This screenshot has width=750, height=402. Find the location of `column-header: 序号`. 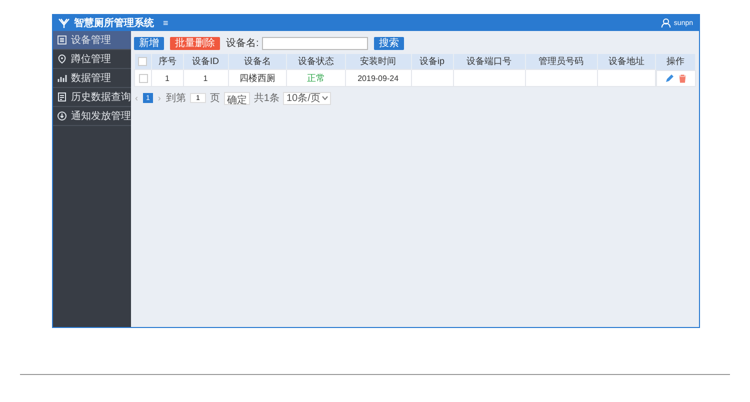

column-header: 序号 is located at coordinates (168, 62).